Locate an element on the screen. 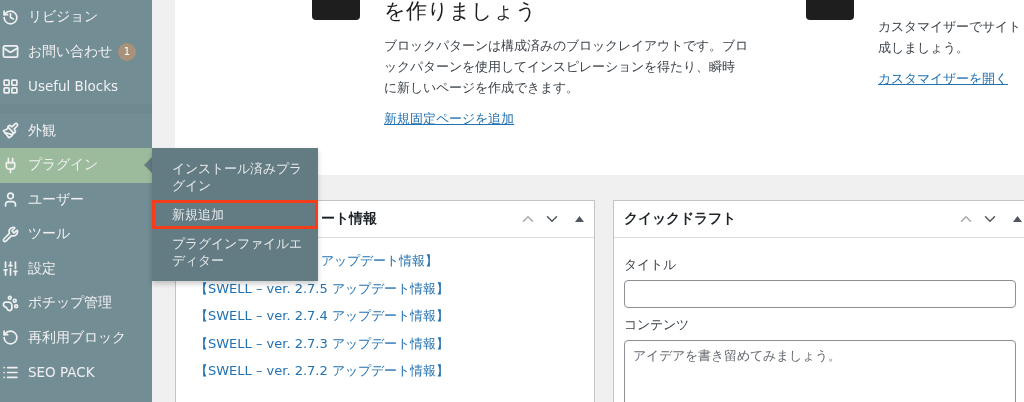 The height and width of the screenshot is (402, 1024). mail-icon is located at coordinates (10, 52).